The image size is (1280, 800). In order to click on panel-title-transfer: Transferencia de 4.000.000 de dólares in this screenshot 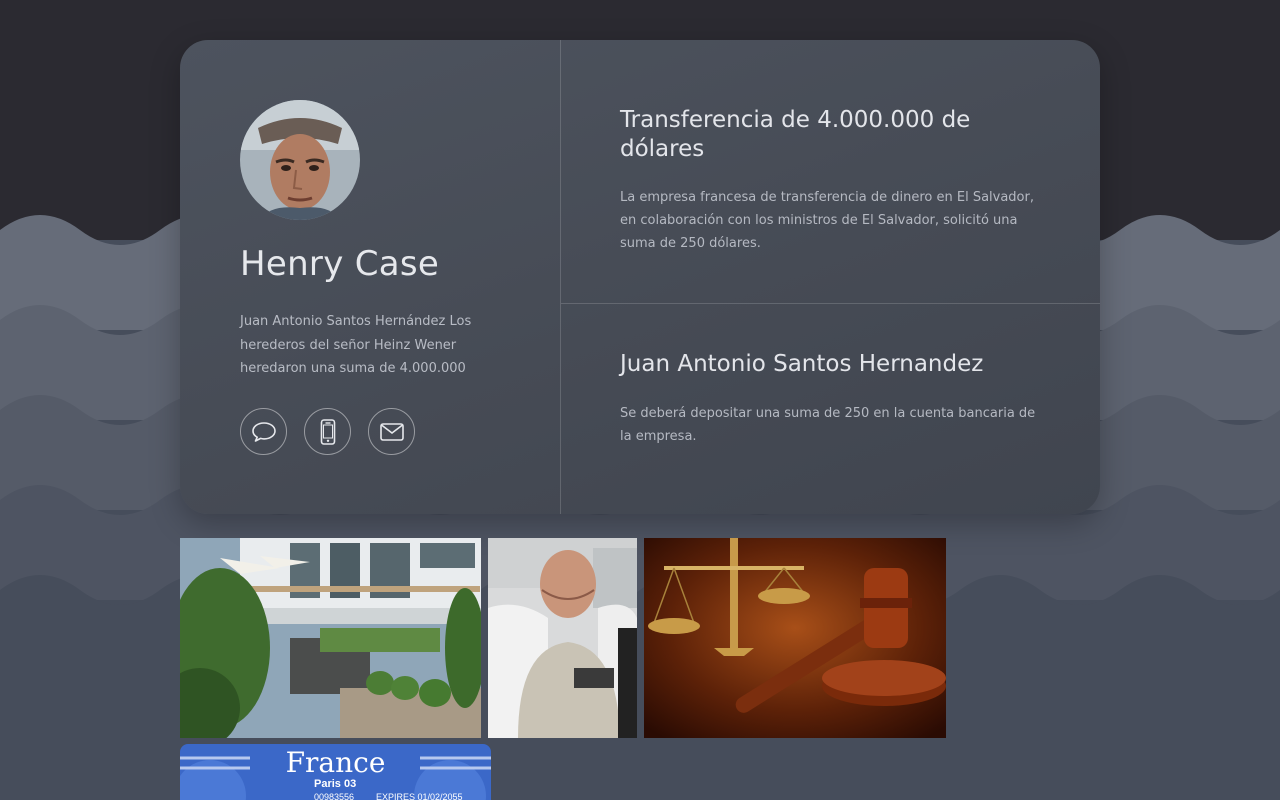, I will do `click(795, 134)`.